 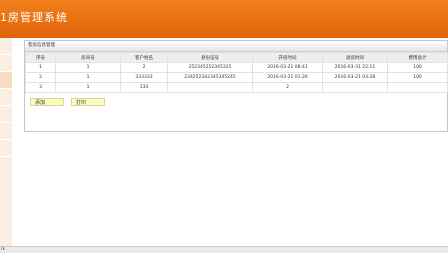 What do you see at coordinates (40, 87) in the screenshot?
I see `table-cell: 3` at bounding box center [40, 87].